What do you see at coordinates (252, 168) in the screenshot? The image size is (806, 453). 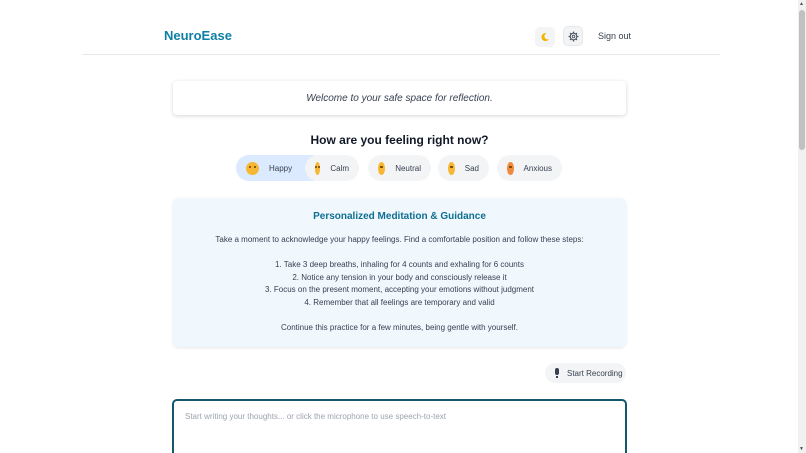 I see `happy-emoji-icon` at bounding box center [252, 168].